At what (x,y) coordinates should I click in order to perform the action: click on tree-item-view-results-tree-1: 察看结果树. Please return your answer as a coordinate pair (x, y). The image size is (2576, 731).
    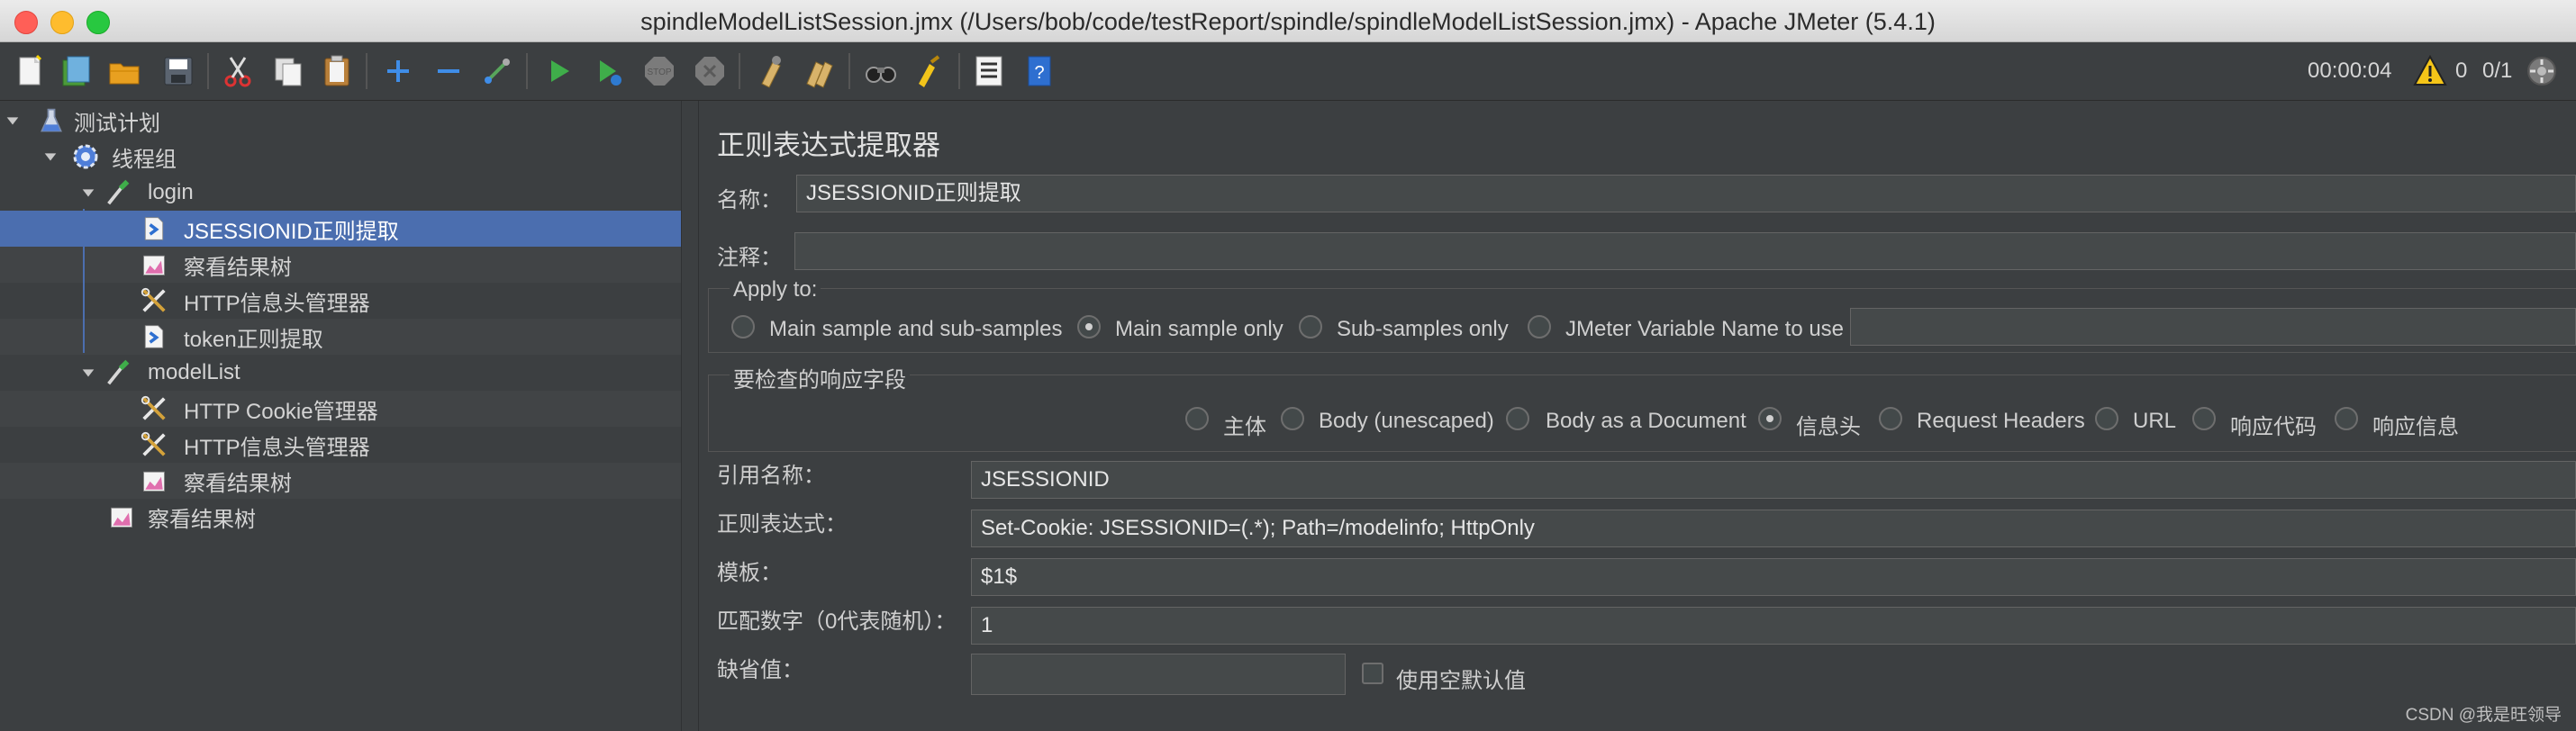
    Looking at the image, I should click on (340, 265).